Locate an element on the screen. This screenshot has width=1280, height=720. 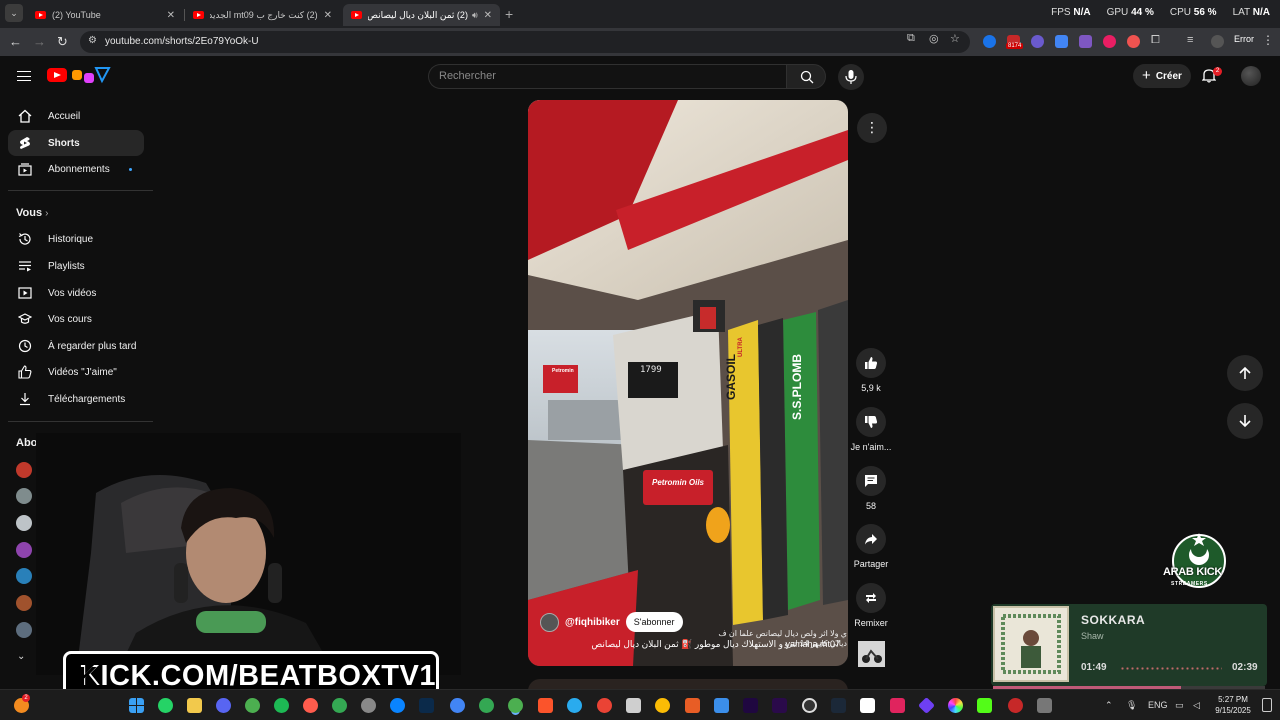
comments-button is located at coordinates (871, 481).